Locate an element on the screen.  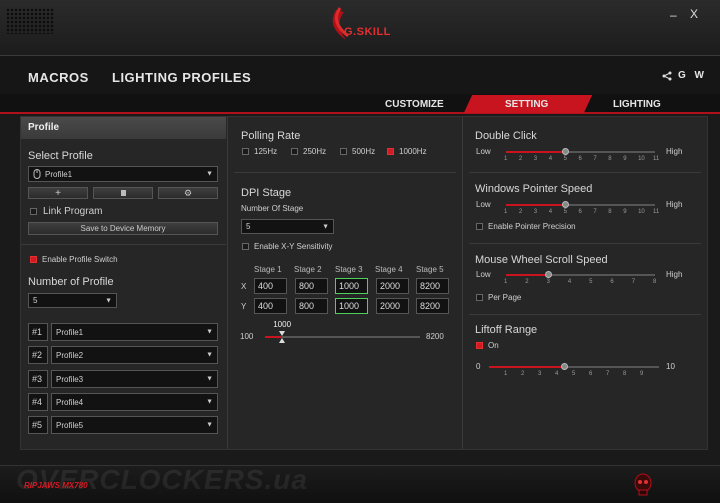
profile-slot-select: Profile5 ▼ is located at coordinates (134, 425).